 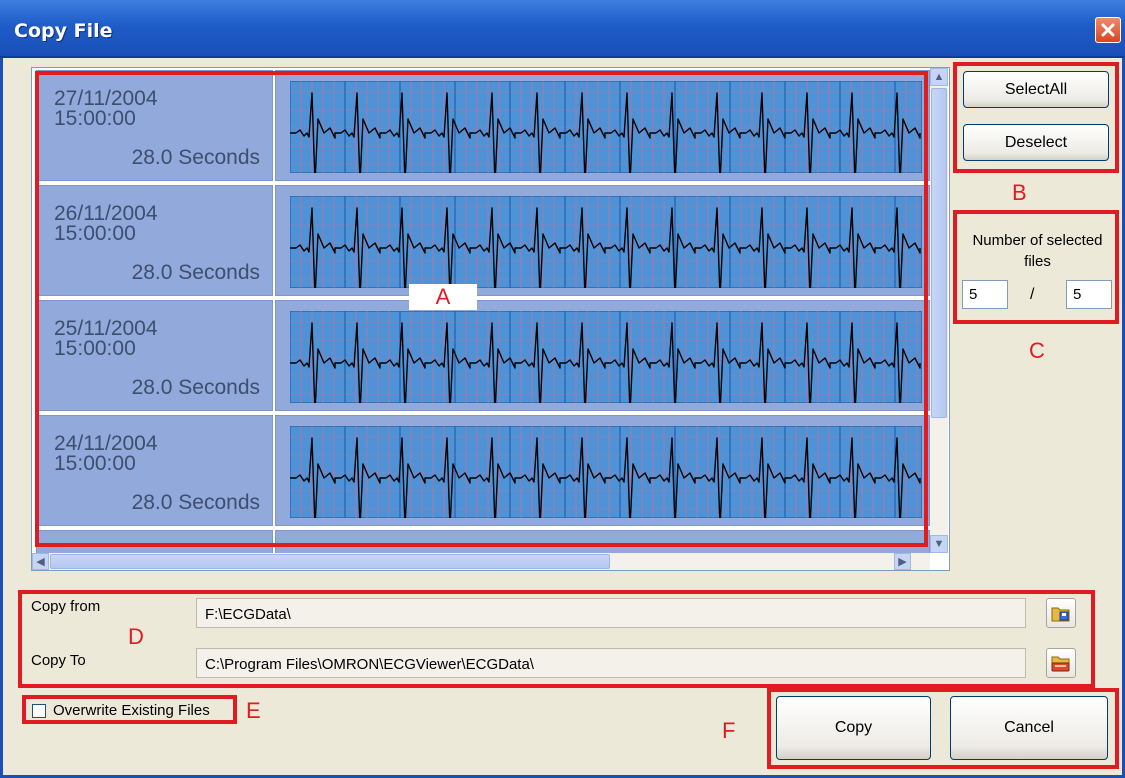 I want to click on vertical-scrollbar: ▲ ▼, so click(x=939, y=310).